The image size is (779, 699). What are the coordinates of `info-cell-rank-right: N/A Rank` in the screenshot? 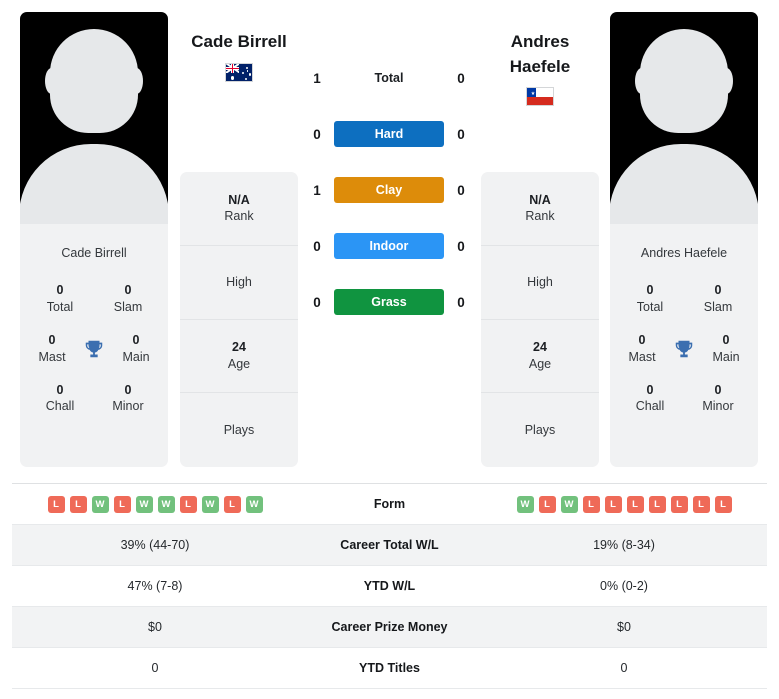 It's located at (540, 209).